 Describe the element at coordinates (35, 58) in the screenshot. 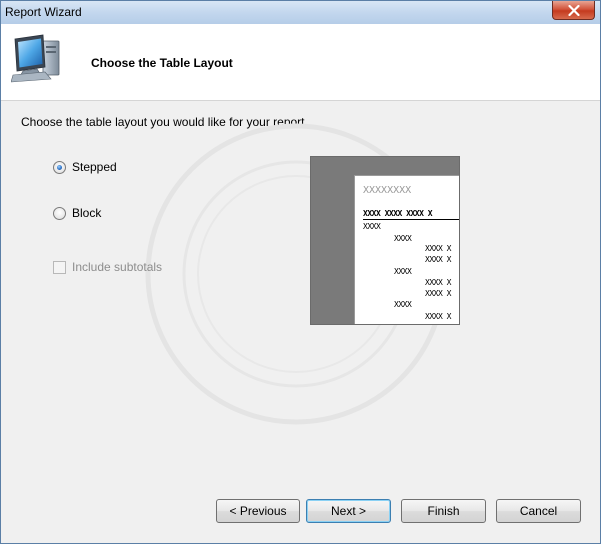

I see `computer-monitor-icon` at that location.